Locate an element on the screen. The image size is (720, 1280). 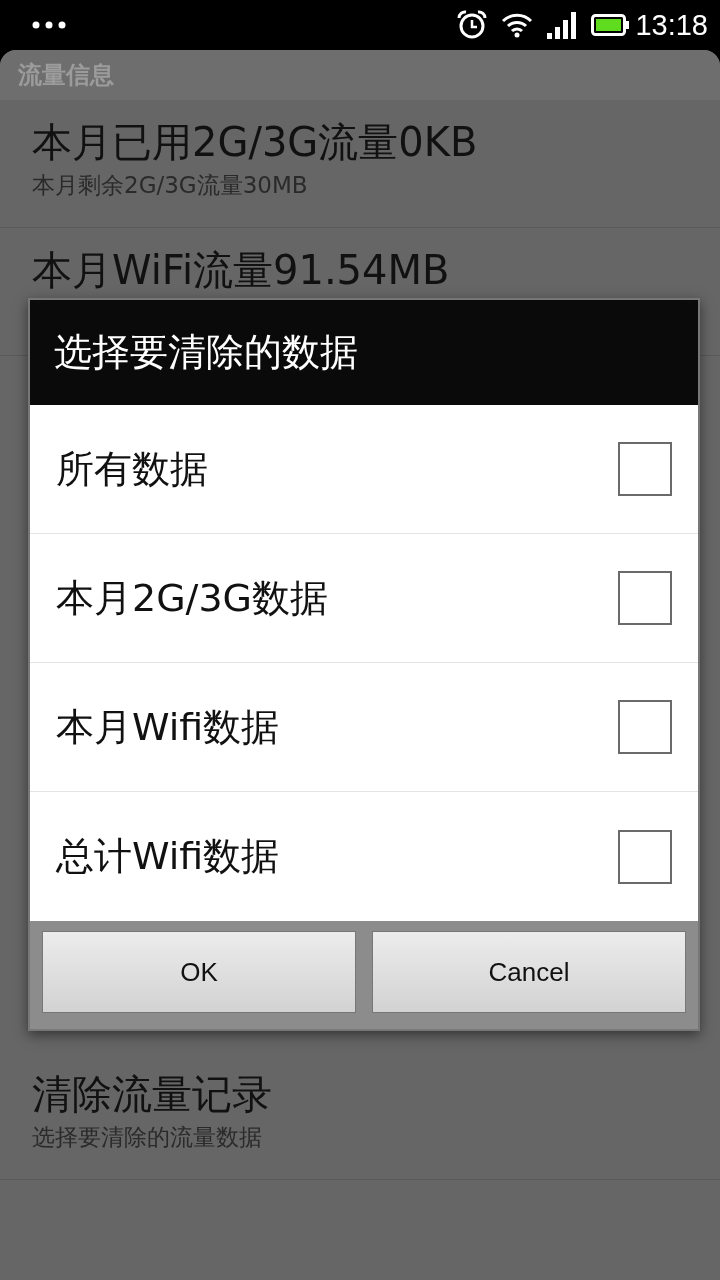
row-title: 本月已用2G/3G流量0KB is located at coordinates (255, 142).